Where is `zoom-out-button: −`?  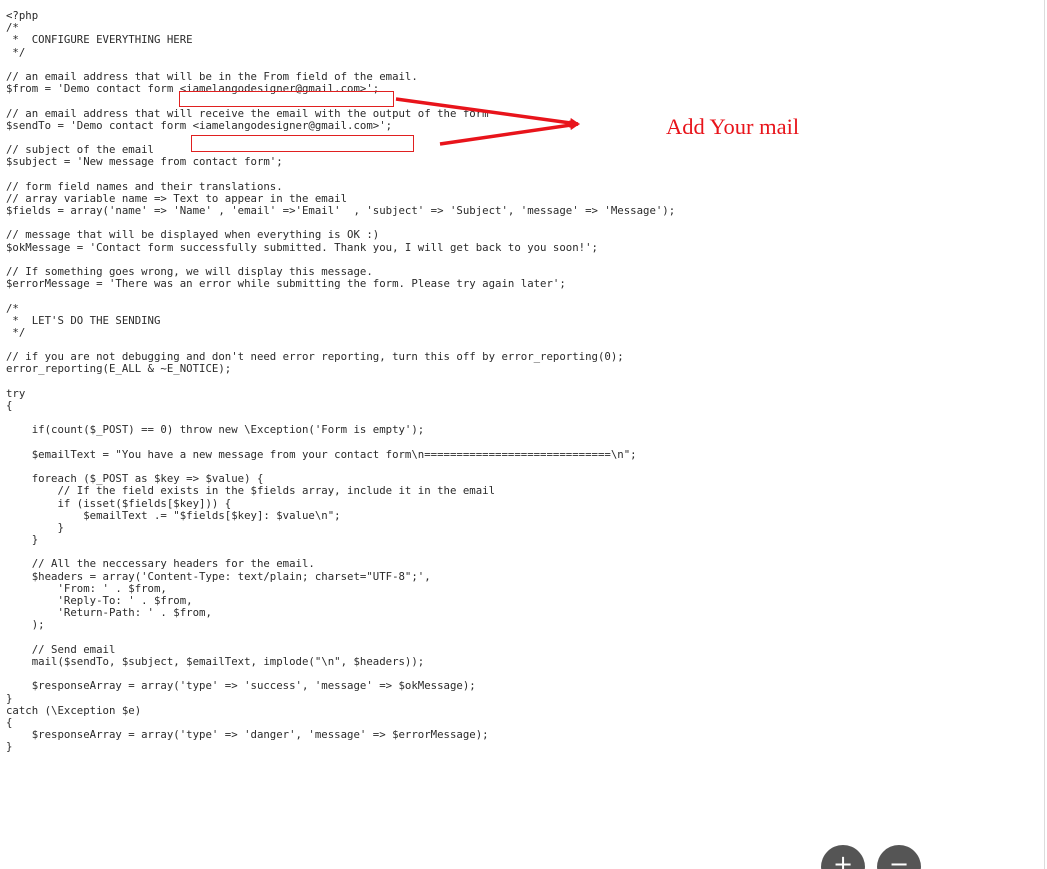 zoom-out-button: − is located at coordinates (899, 857).